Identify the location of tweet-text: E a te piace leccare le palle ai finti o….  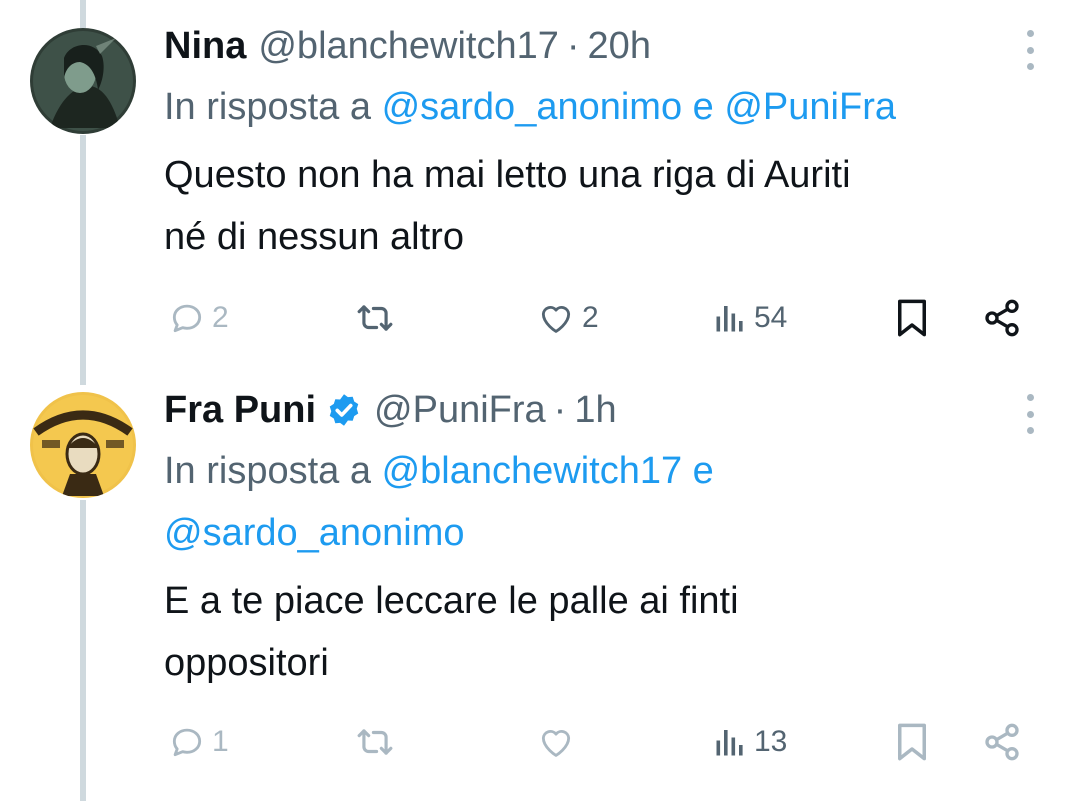
(604, 632).